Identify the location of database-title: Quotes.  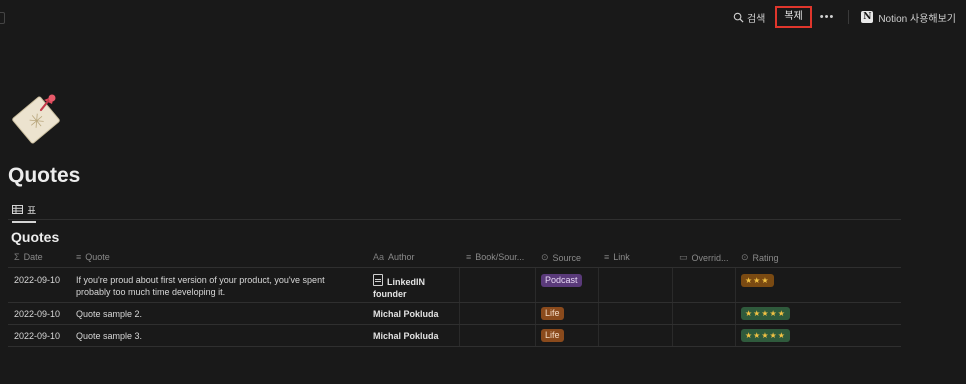
(35, 237).